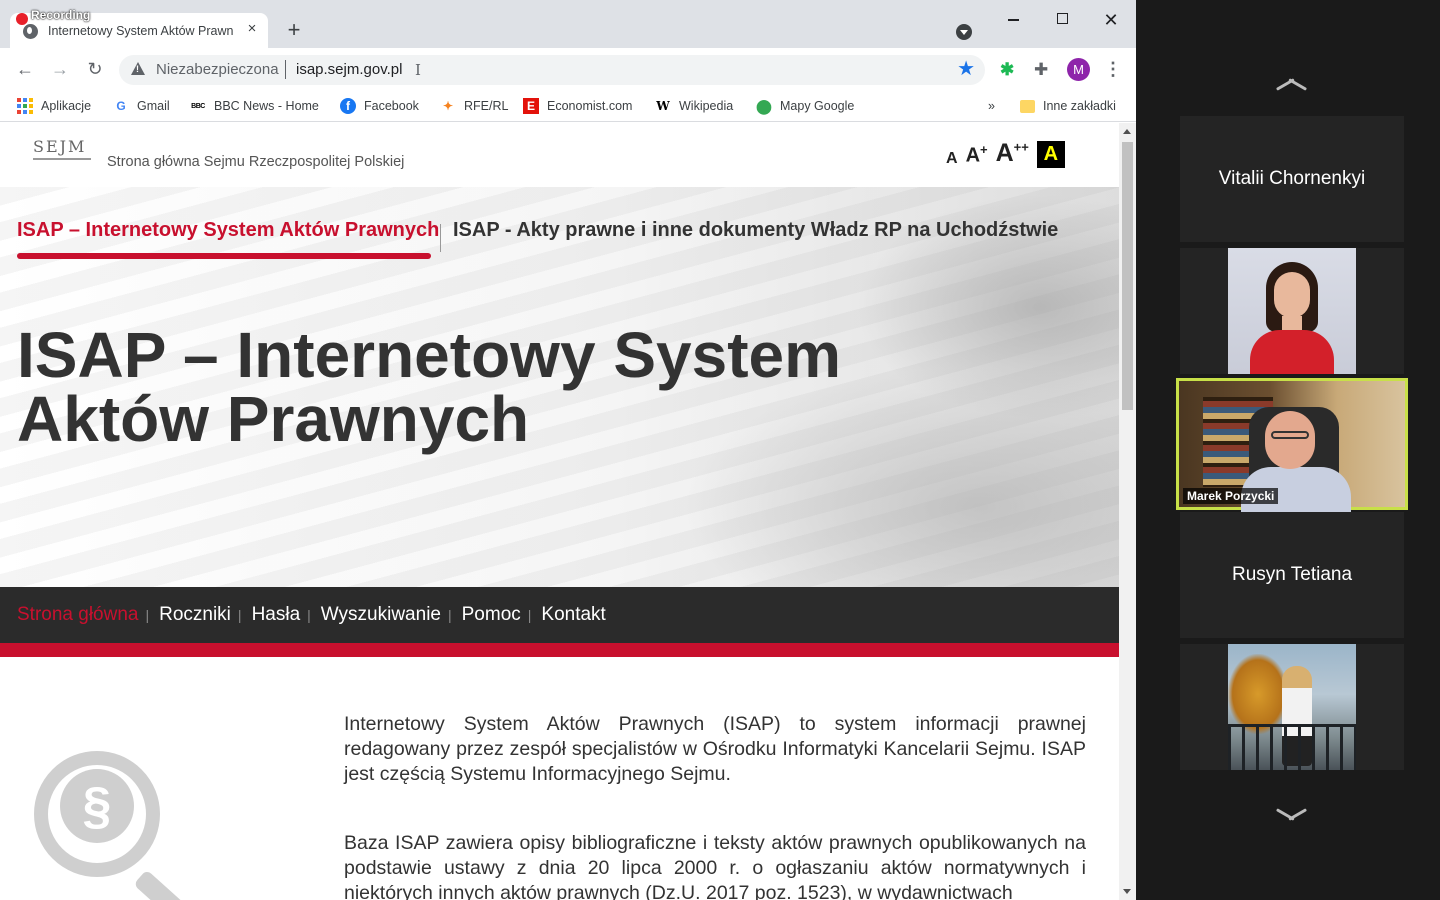 The width and height of the screenshot is (1440, 900). What do you see at coordinates (991, 106) in the screenshot?
I see `bookmarks-overflow: »` at bounding box center [991, 106].